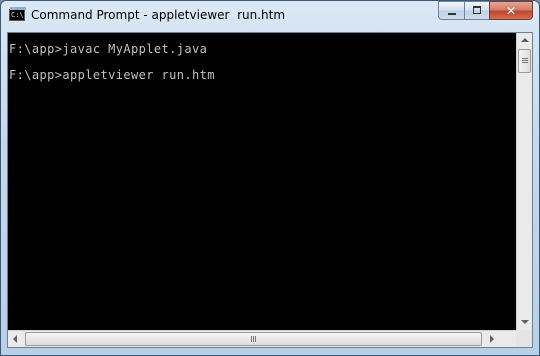 This screenshot has width=540, height=356. Describe the element at coordinates (492, 339) in the screenshot. I see `scroll-right-arrow-icon` at that location.